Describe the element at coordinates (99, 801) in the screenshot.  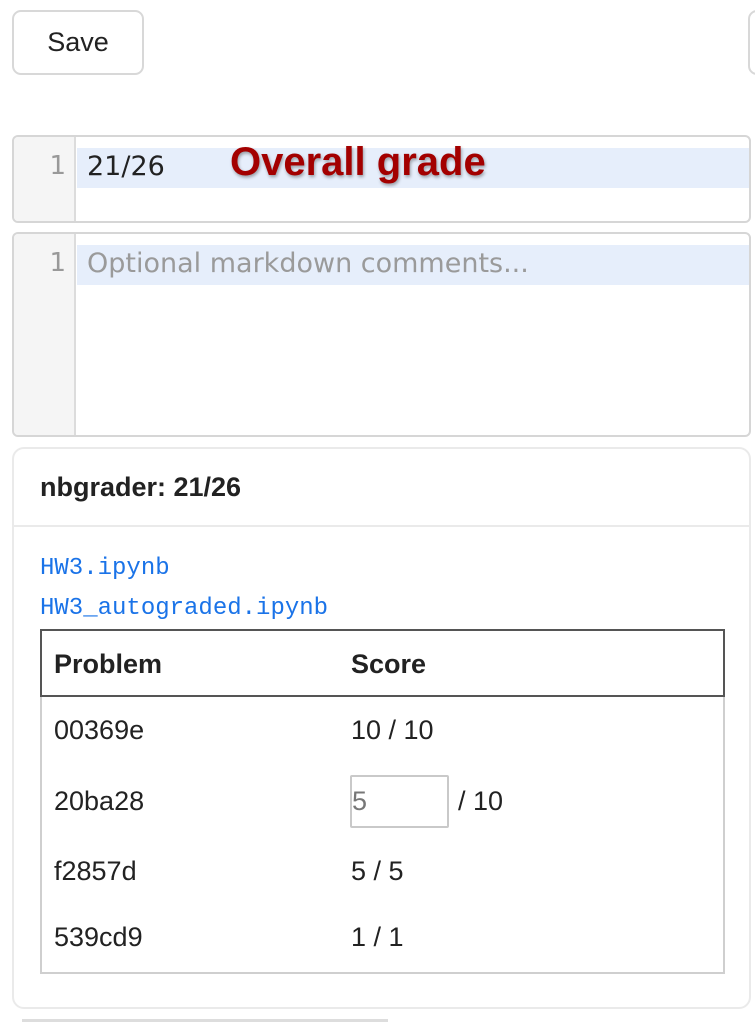
I see `problem-id: 20ba28` at that location.